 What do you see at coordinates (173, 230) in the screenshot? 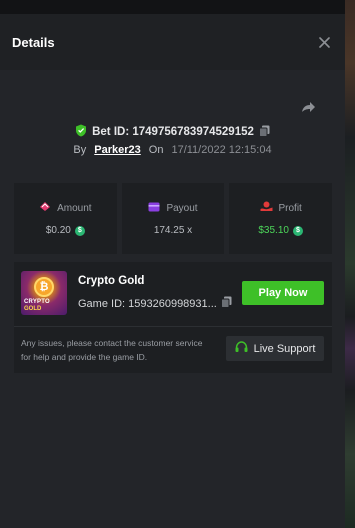
I see `stat-value: 174.25 x` at bounding box center [173, 230].